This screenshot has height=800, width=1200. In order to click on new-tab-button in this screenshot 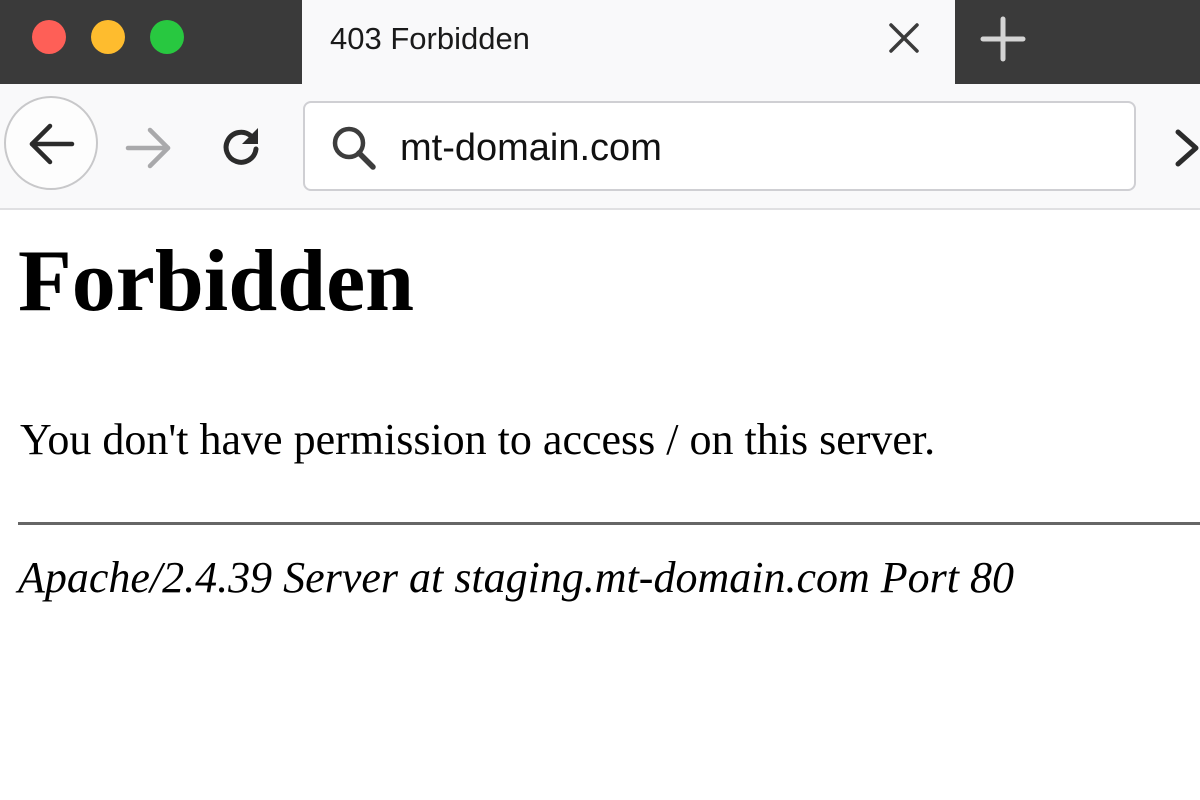, I will do `click(1003, 39)`.